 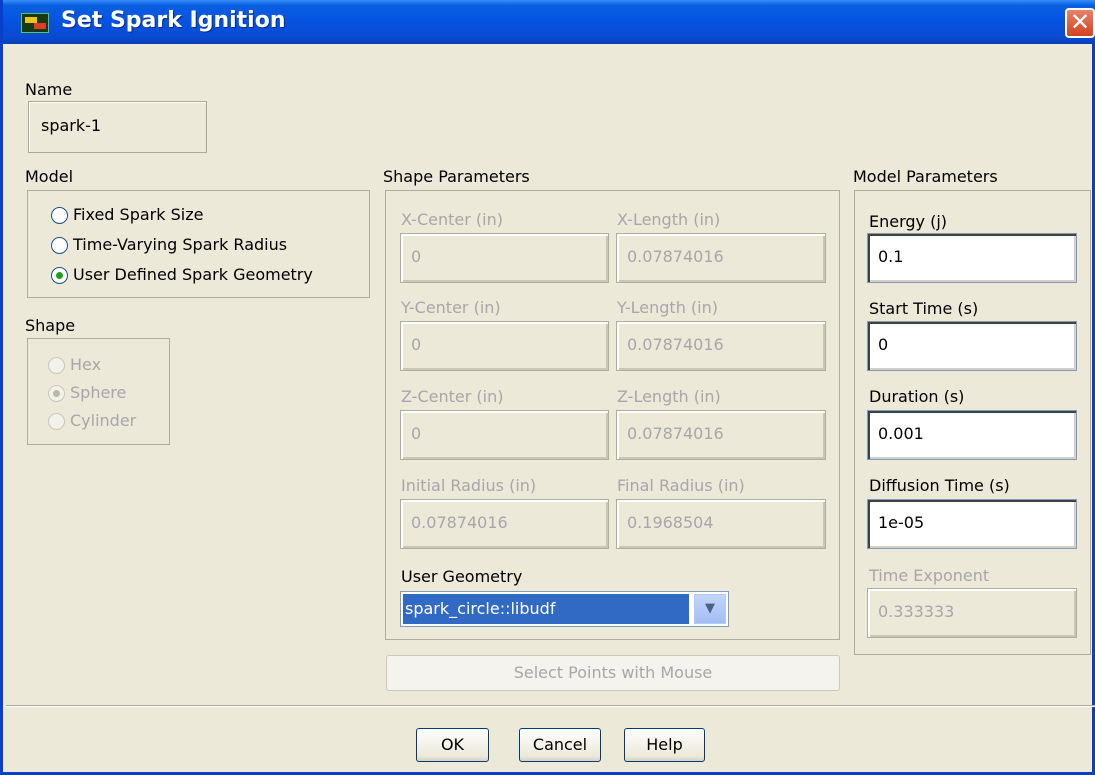 What do you see at coordinates (560, 745) in the screenshot?
I see `cancel-button: Cancel` at bounding box center [560, 745].